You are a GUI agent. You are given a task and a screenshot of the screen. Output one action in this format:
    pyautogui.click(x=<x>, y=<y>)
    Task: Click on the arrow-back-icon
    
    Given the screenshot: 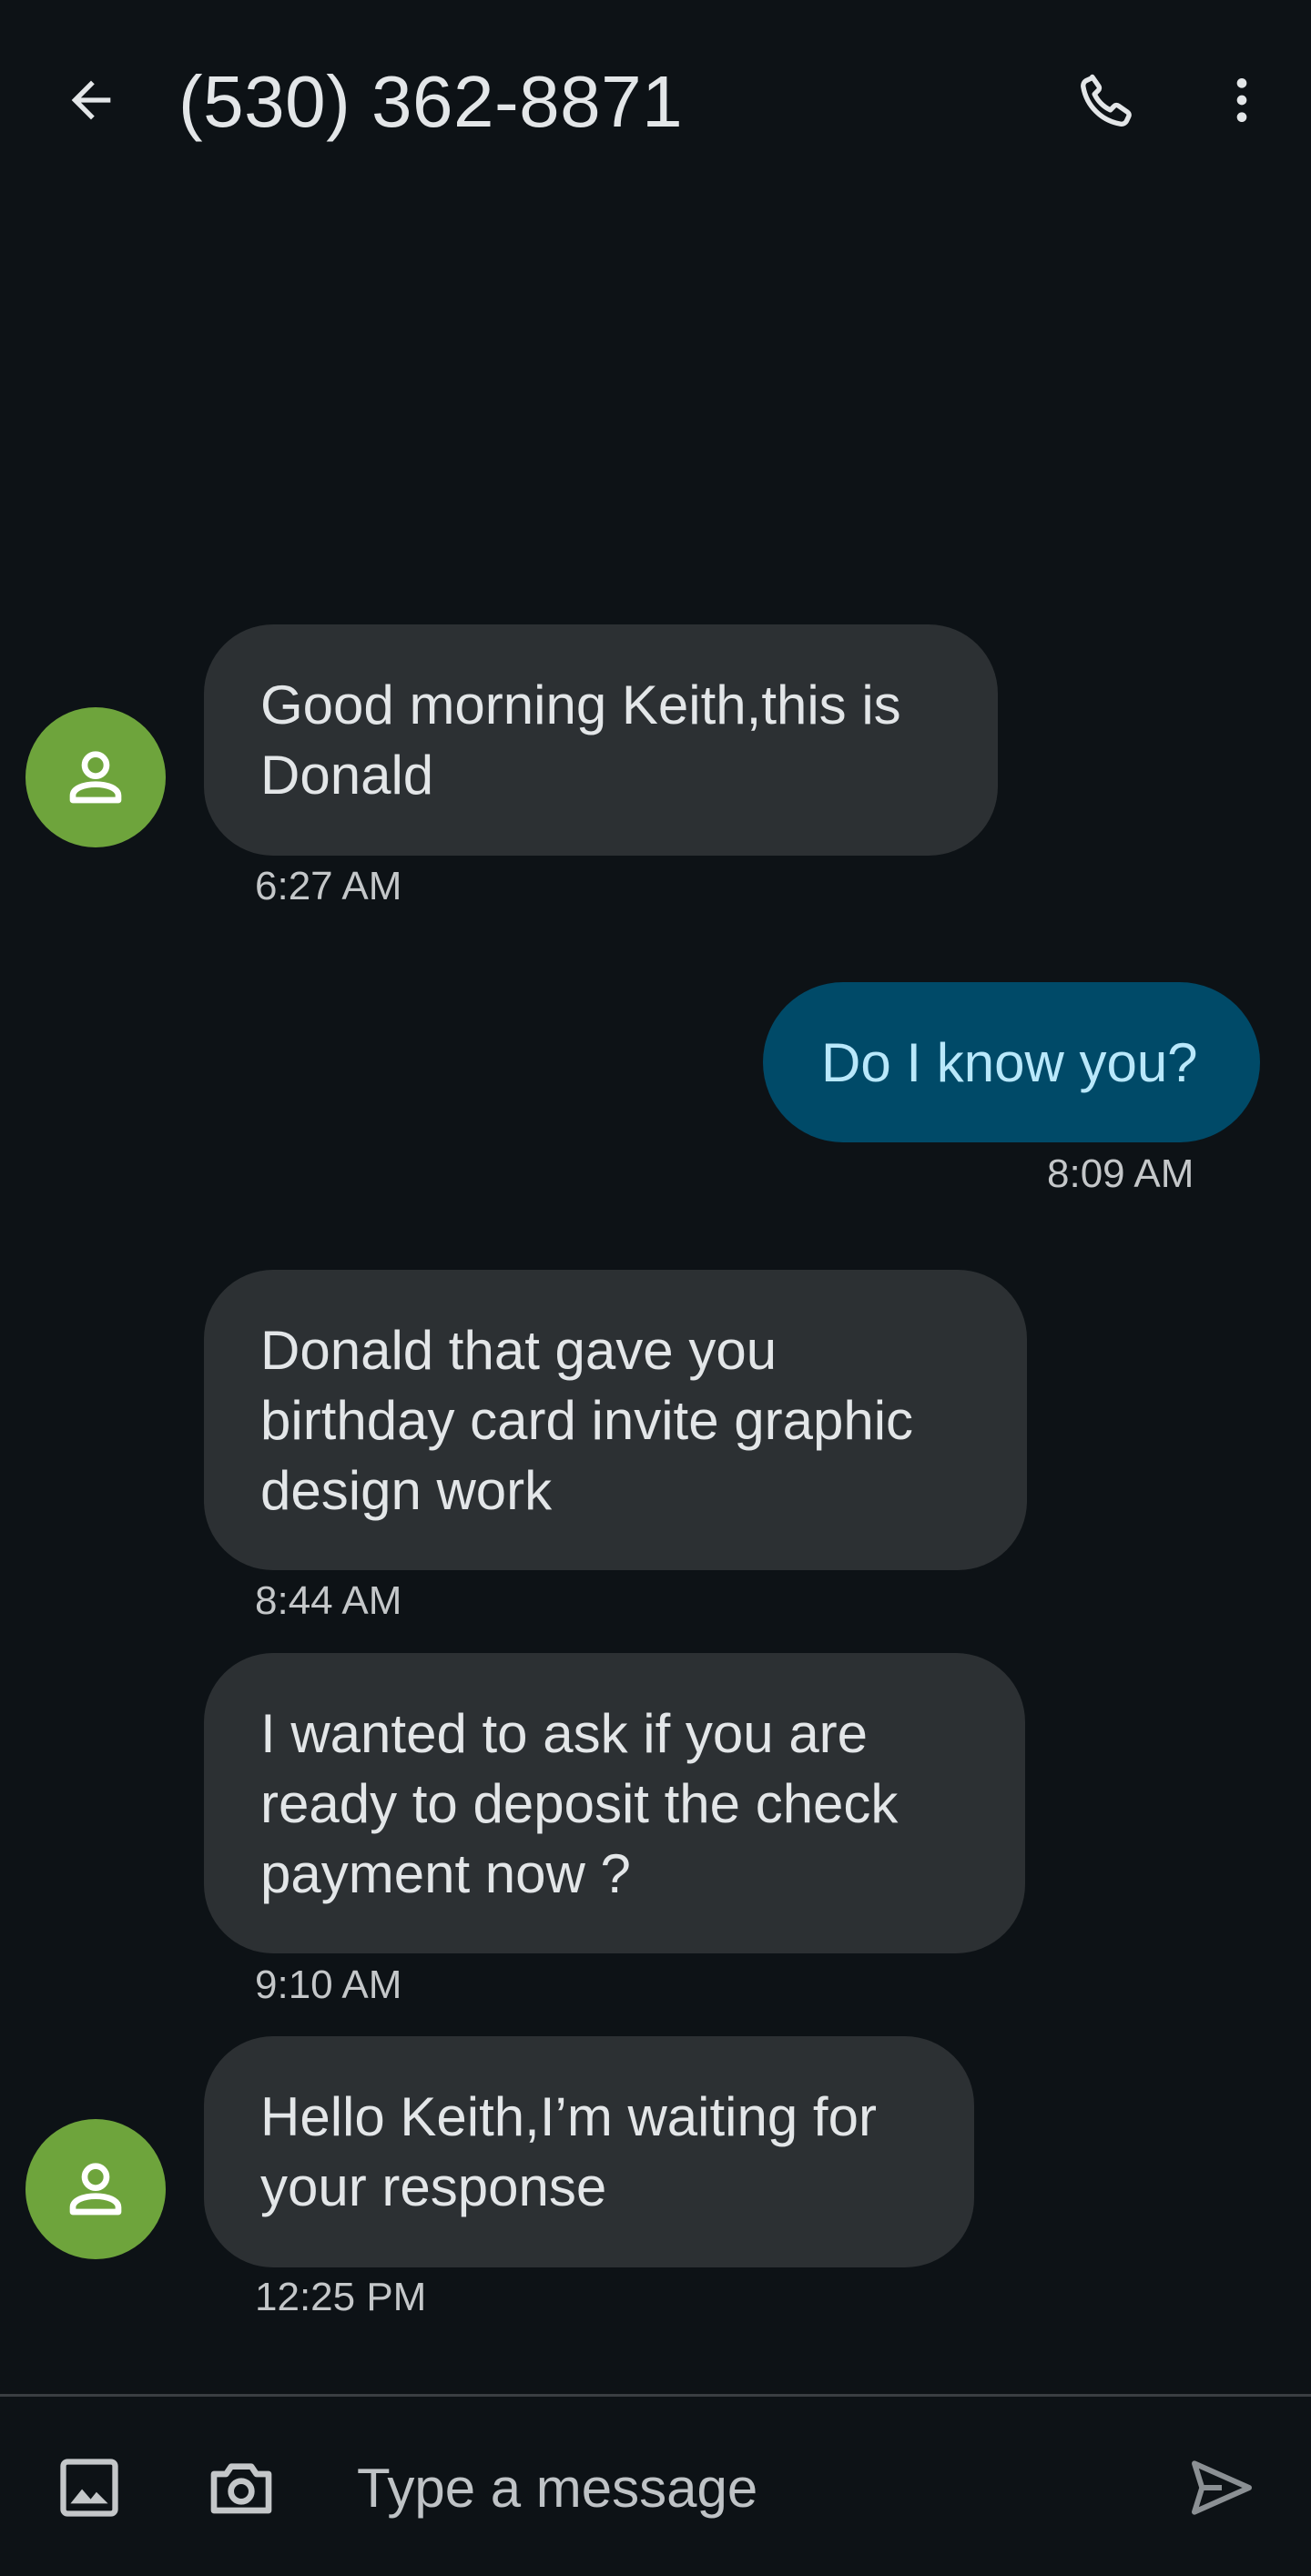 What is the action you would take?
    pyautogui.click(x=91, y=100)
    